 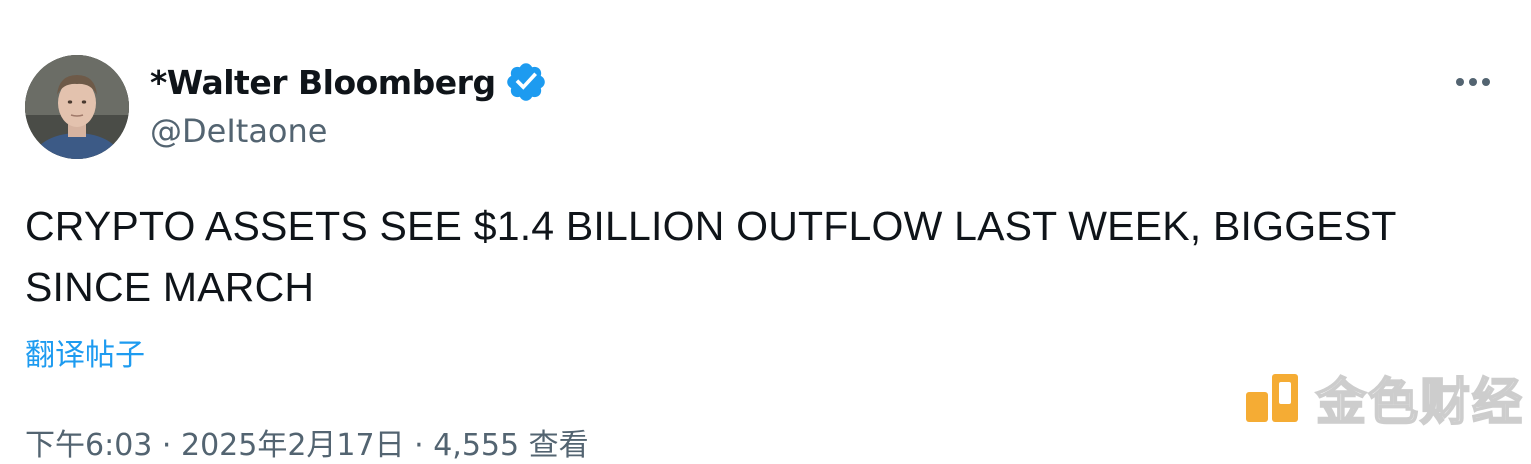 I want to click on translate-post-link: 翻译帖子, so click(x=85, y=352).